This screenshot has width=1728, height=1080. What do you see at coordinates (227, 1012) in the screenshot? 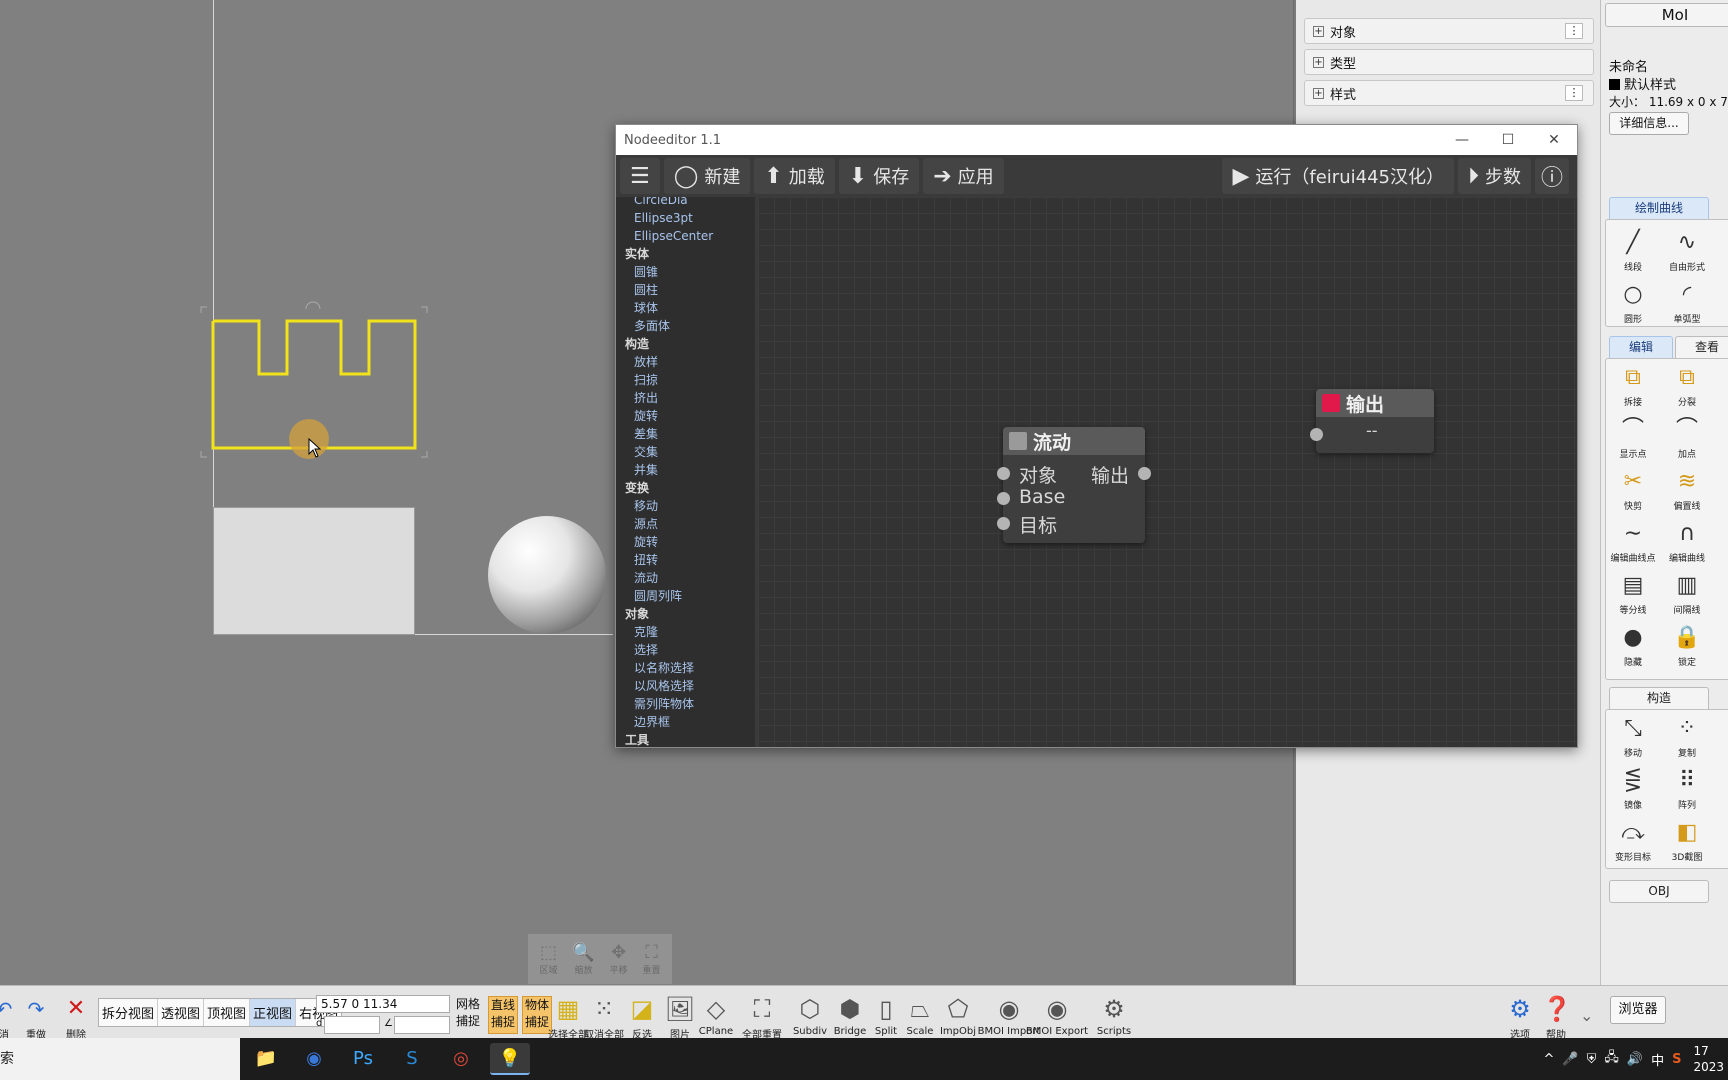
I see `tab-top: 顶视图` at bounding box center [227, 1012].